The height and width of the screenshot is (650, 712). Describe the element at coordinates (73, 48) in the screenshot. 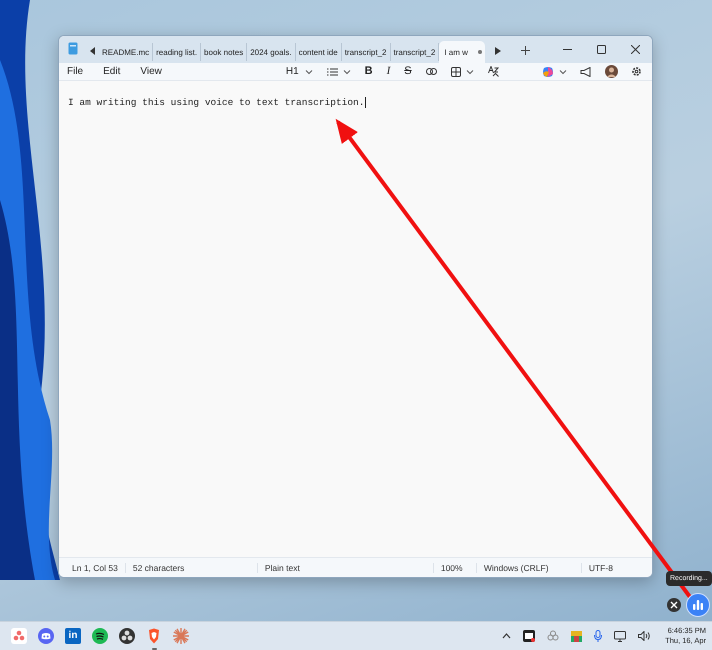

I see `notebook-icon` at that location.